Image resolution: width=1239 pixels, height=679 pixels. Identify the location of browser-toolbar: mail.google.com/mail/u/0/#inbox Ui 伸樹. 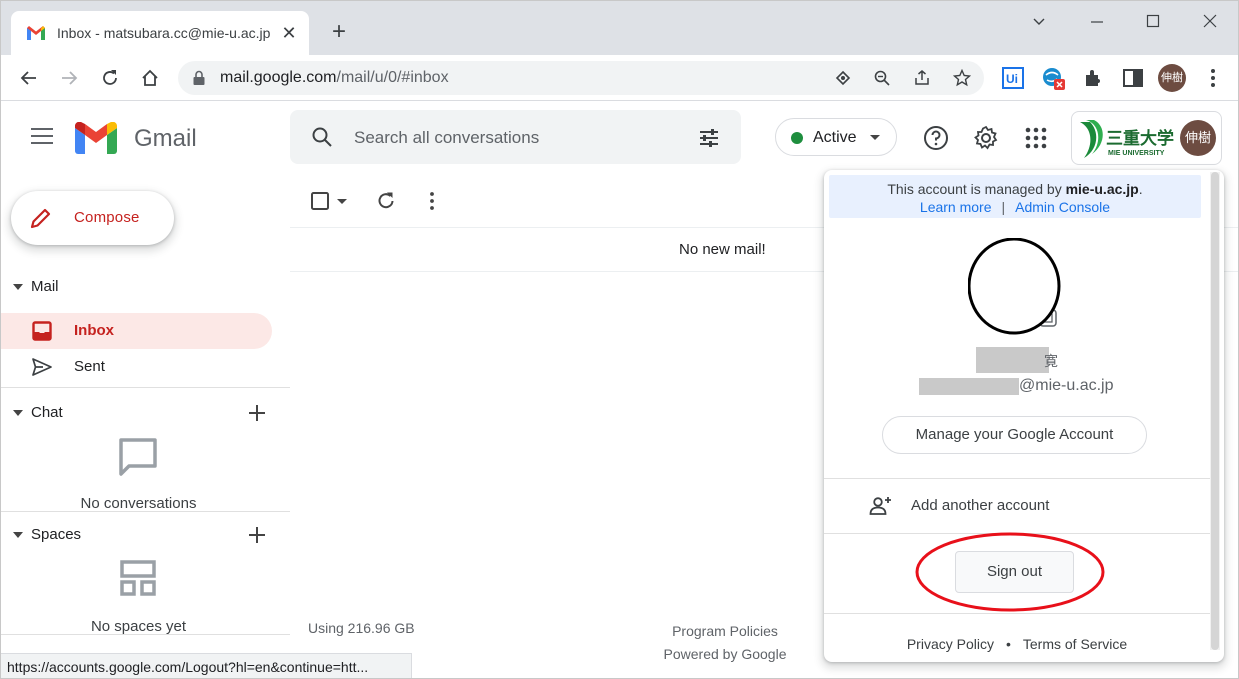
(619, 78).